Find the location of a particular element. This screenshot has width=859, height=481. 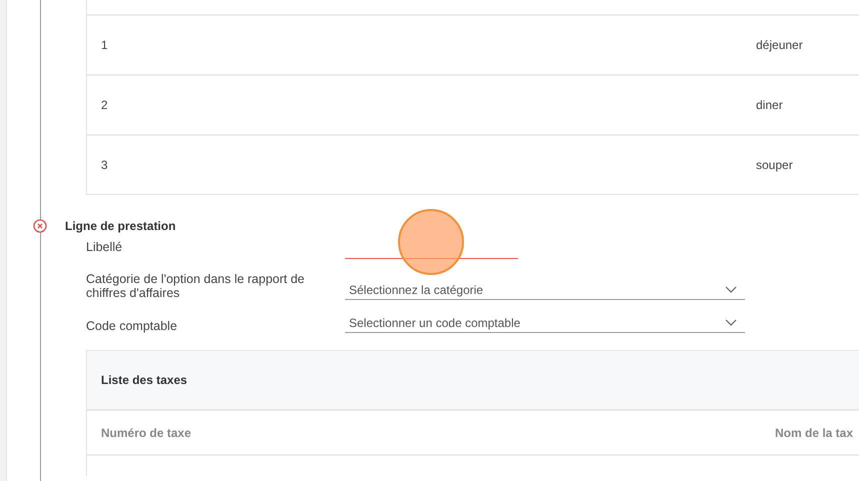

dropdown-field: Sélectionnez la catégorie is located at coordinates (545, 290).